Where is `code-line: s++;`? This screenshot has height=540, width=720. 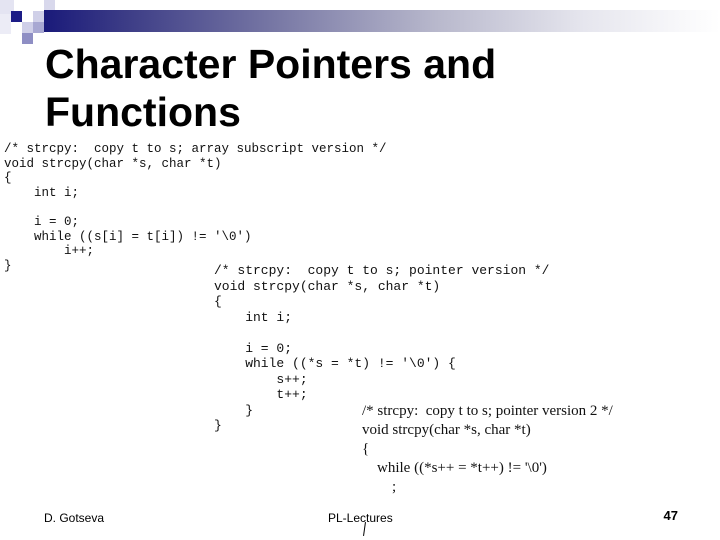 code-line: s++; is located at coordinates (261, 379).